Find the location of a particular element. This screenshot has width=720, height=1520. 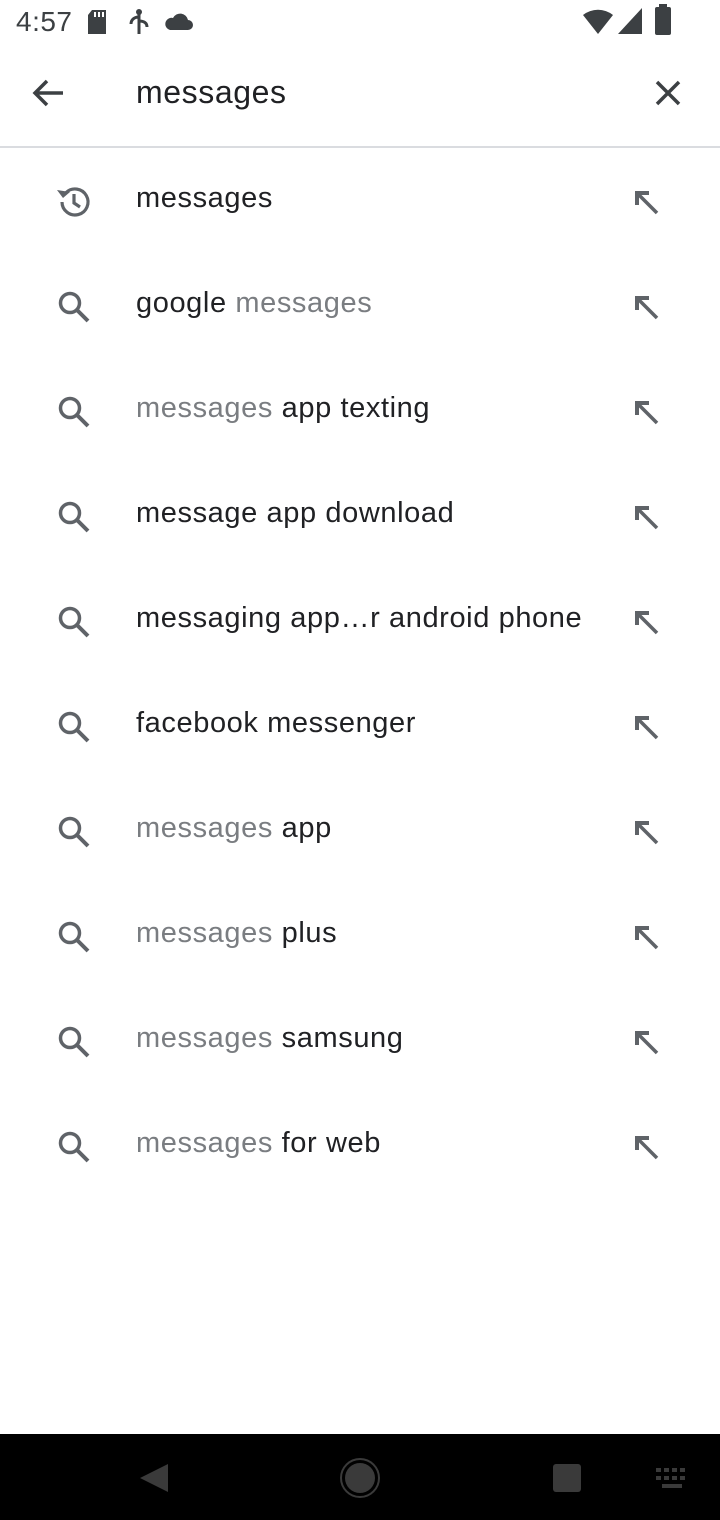

suggestion-label: messages app is located at coordinates (234, 828).